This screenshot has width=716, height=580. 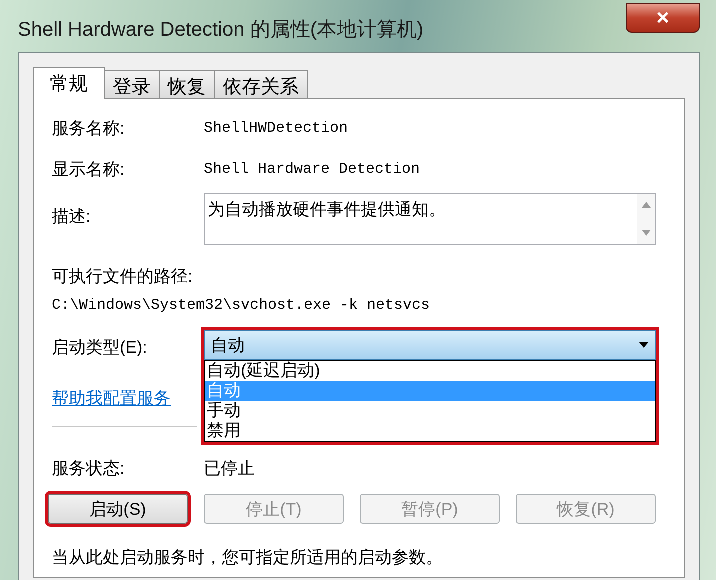 I want to click on field-label: 启动类型(E):, so click(x=100, y=348).